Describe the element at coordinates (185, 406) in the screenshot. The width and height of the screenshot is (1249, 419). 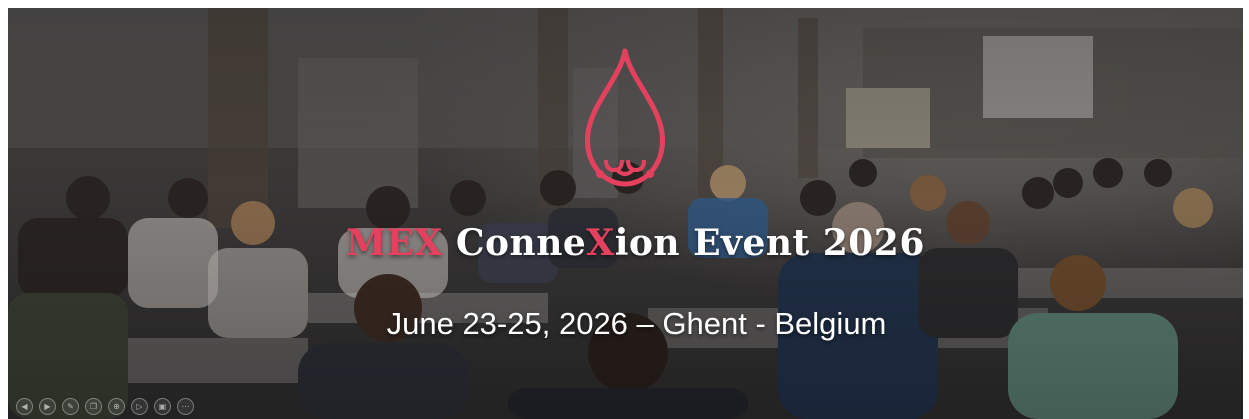
I see `more-icon: ⋯` at that location.